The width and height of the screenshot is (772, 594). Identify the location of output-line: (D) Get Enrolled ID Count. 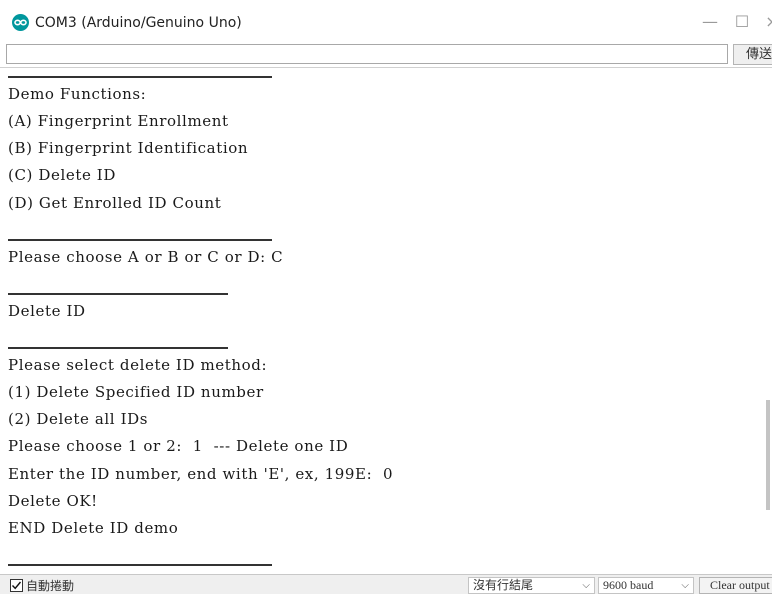
(115, 202).